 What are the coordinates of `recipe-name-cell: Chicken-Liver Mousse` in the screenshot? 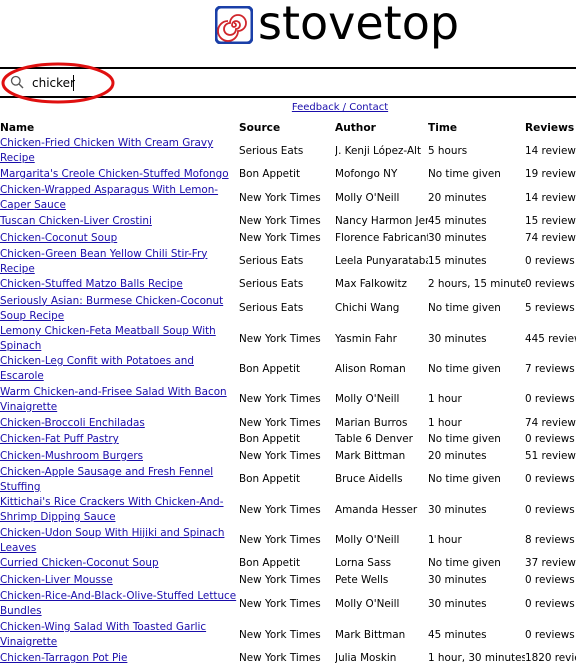 It's located at (119, 580).